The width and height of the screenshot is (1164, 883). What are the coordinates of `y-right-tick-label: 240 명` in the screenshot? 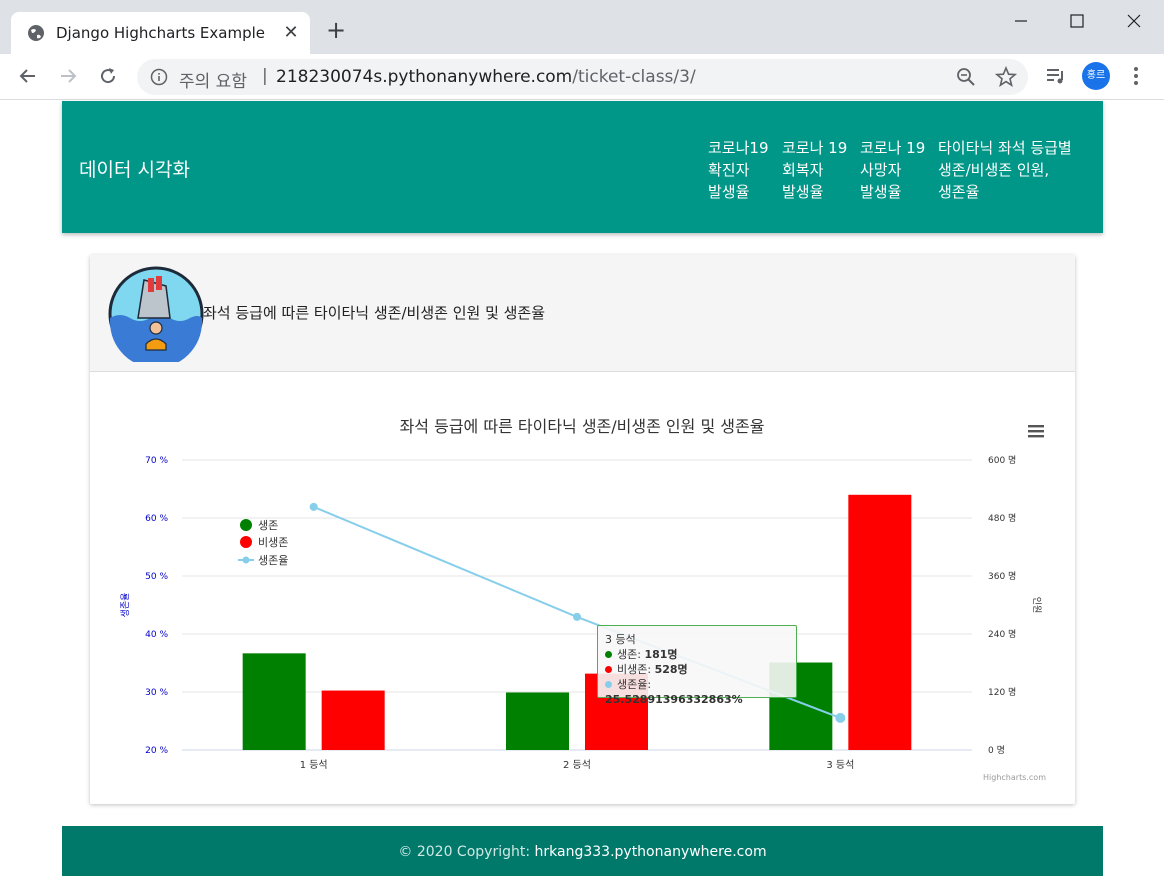 It's located at (1002, 634).